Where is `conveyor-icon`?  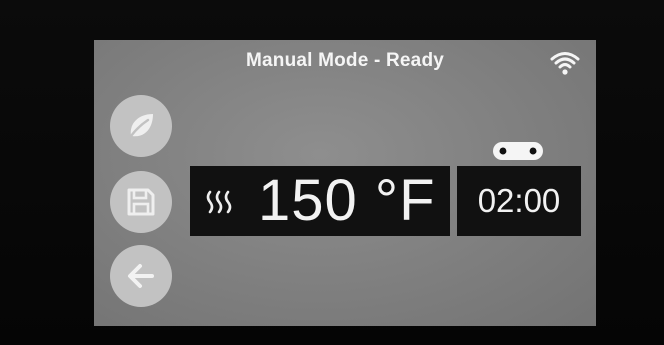 conveyor-icon is located at coordinates (518, 151).